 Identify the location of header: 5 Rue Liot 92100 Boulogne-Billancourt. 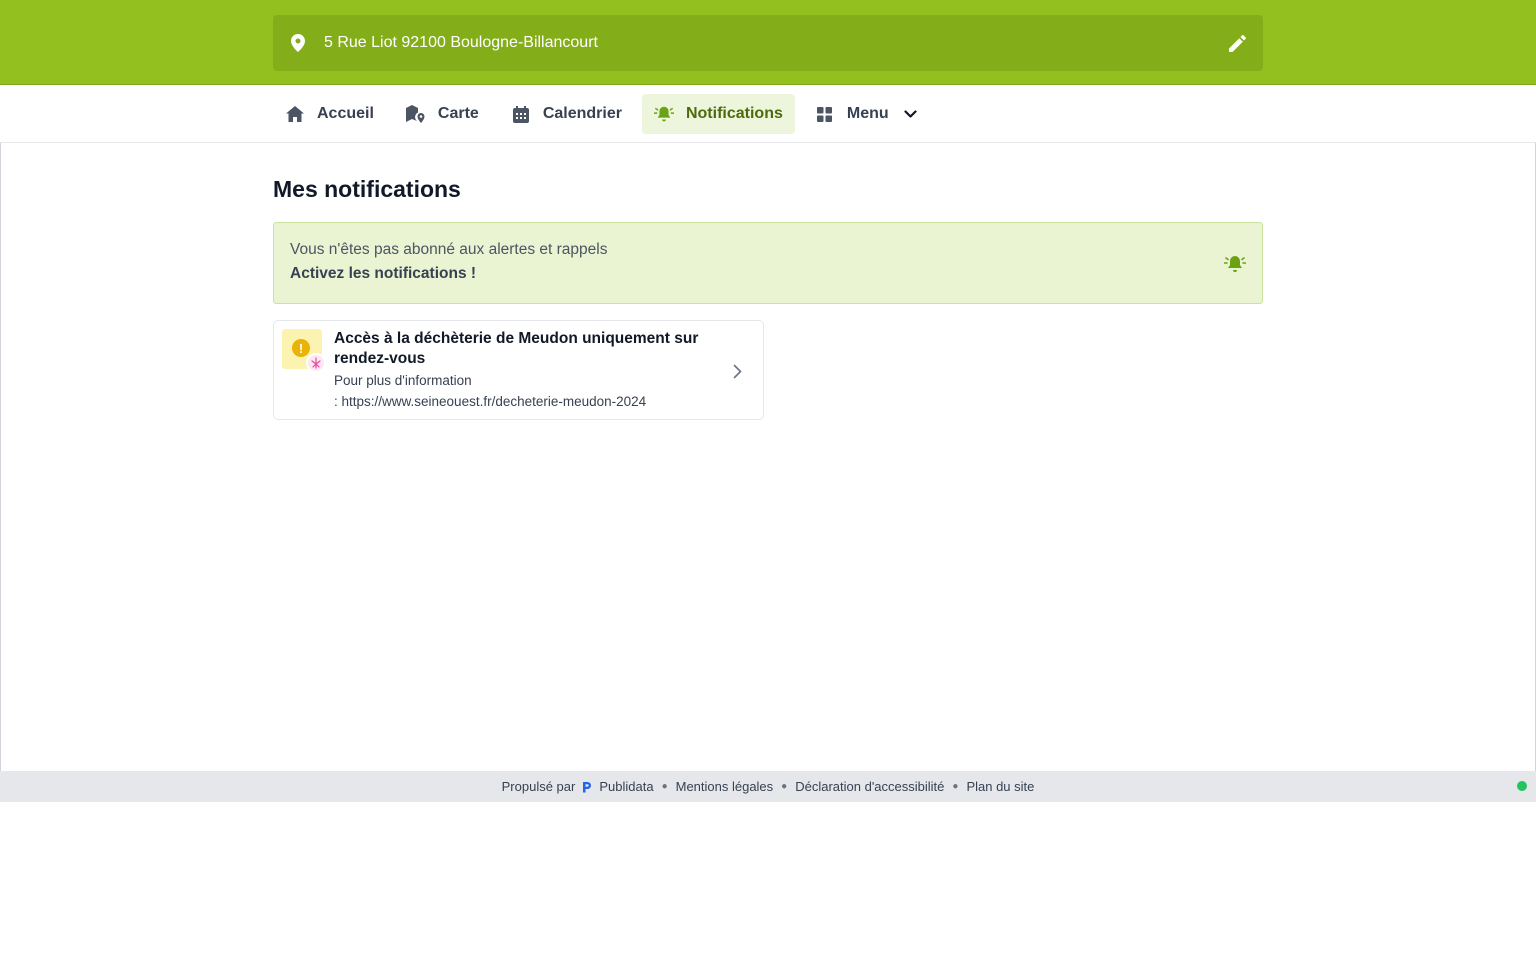
(768, 42).